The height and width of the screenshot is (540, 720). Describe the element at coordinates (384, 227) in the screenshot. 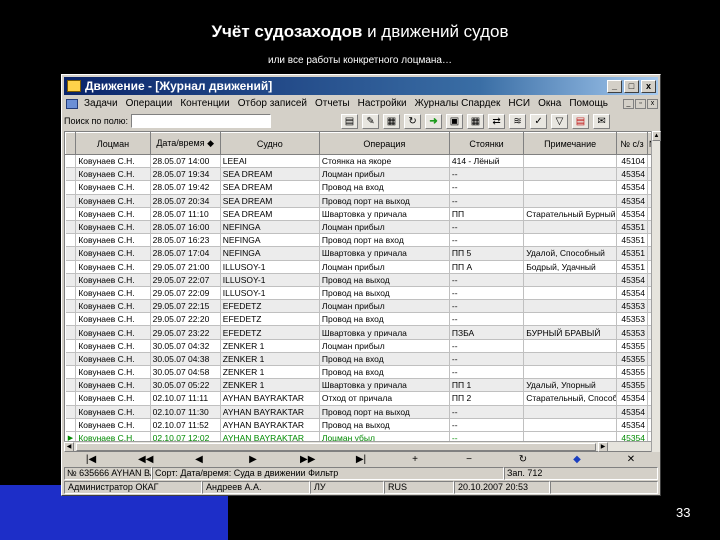

I see `table-cell: Лоцман прибыл` at that location.